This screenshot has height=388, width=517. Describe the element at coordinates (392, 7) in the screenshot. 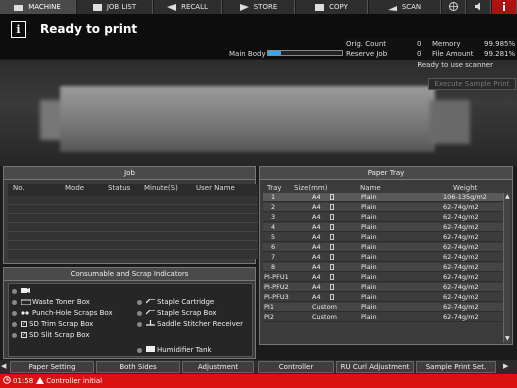

I see `scan-icon` at that location.